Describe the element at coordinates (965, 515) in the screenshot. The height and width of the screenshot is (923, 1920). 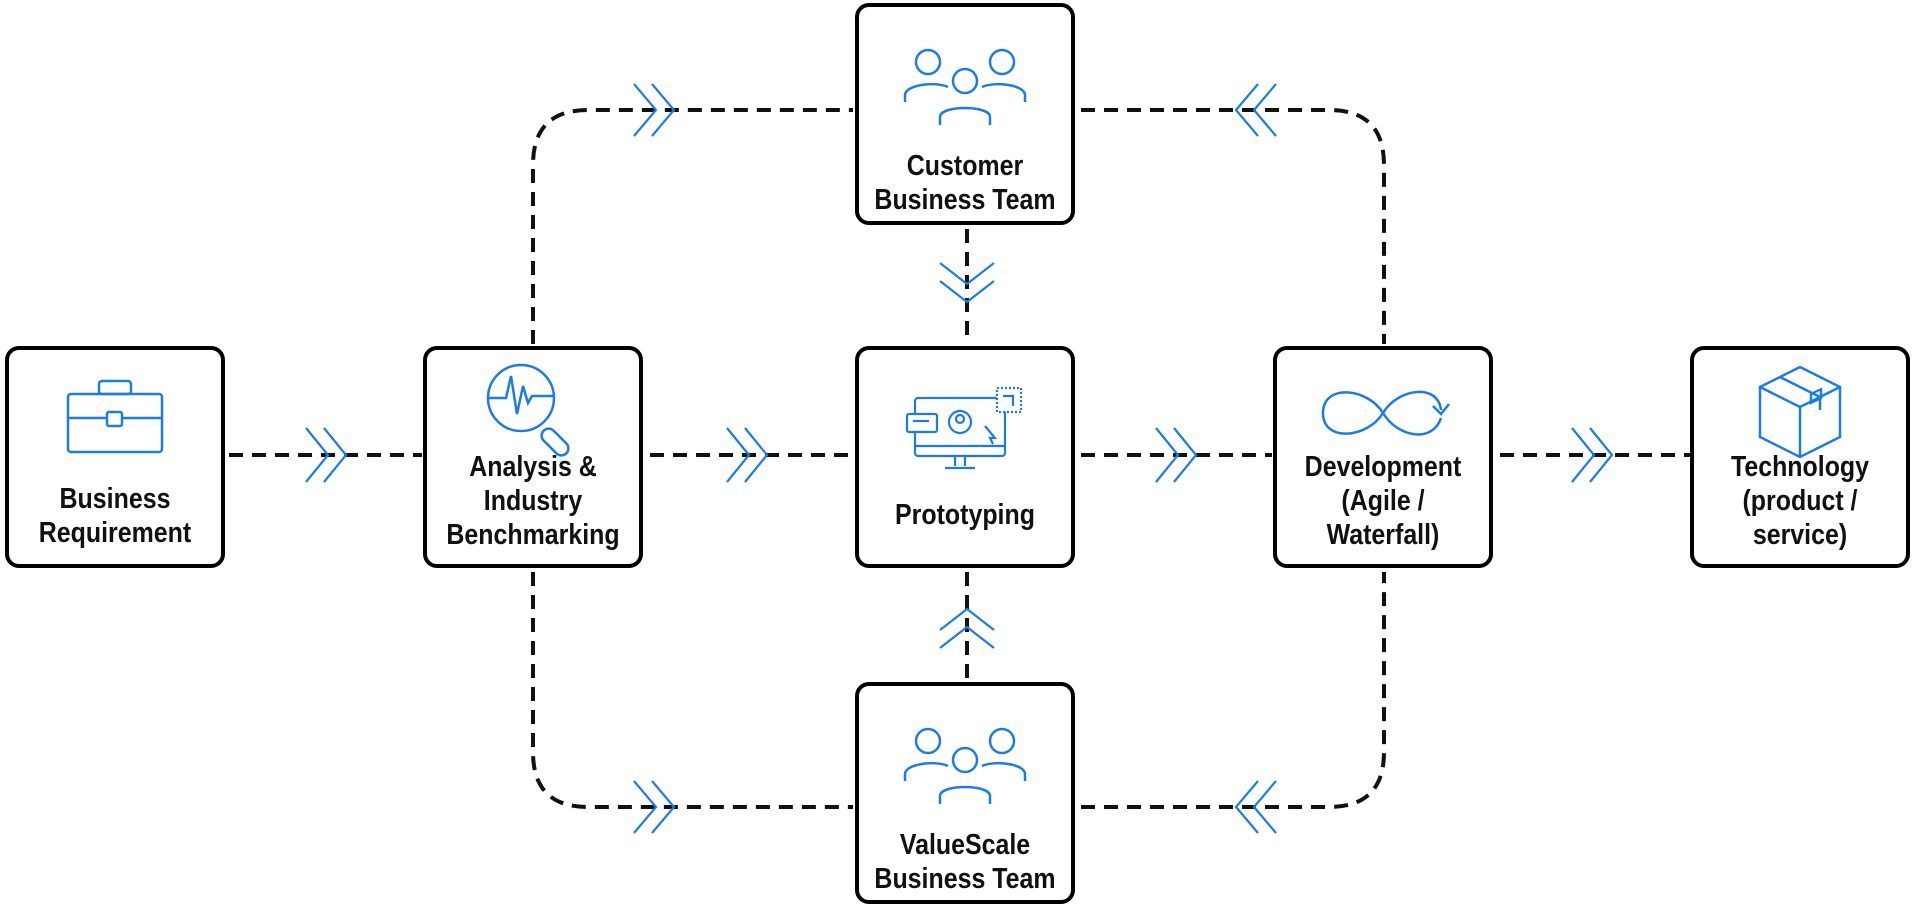
I see `node-label: Prototyping` at that location.